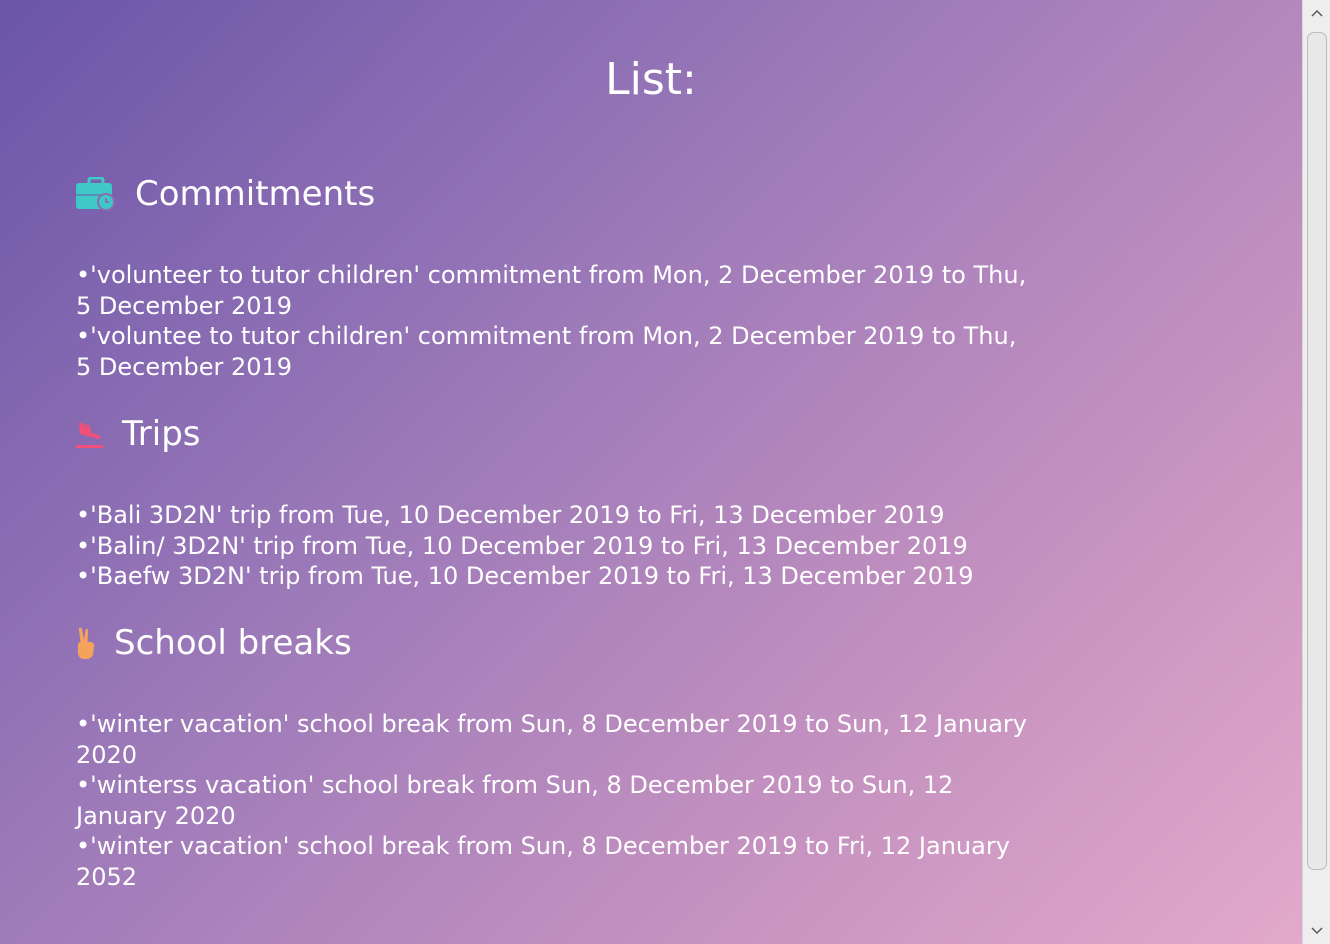  I want to click on scrollbar-thumb, so click(1317, 451).